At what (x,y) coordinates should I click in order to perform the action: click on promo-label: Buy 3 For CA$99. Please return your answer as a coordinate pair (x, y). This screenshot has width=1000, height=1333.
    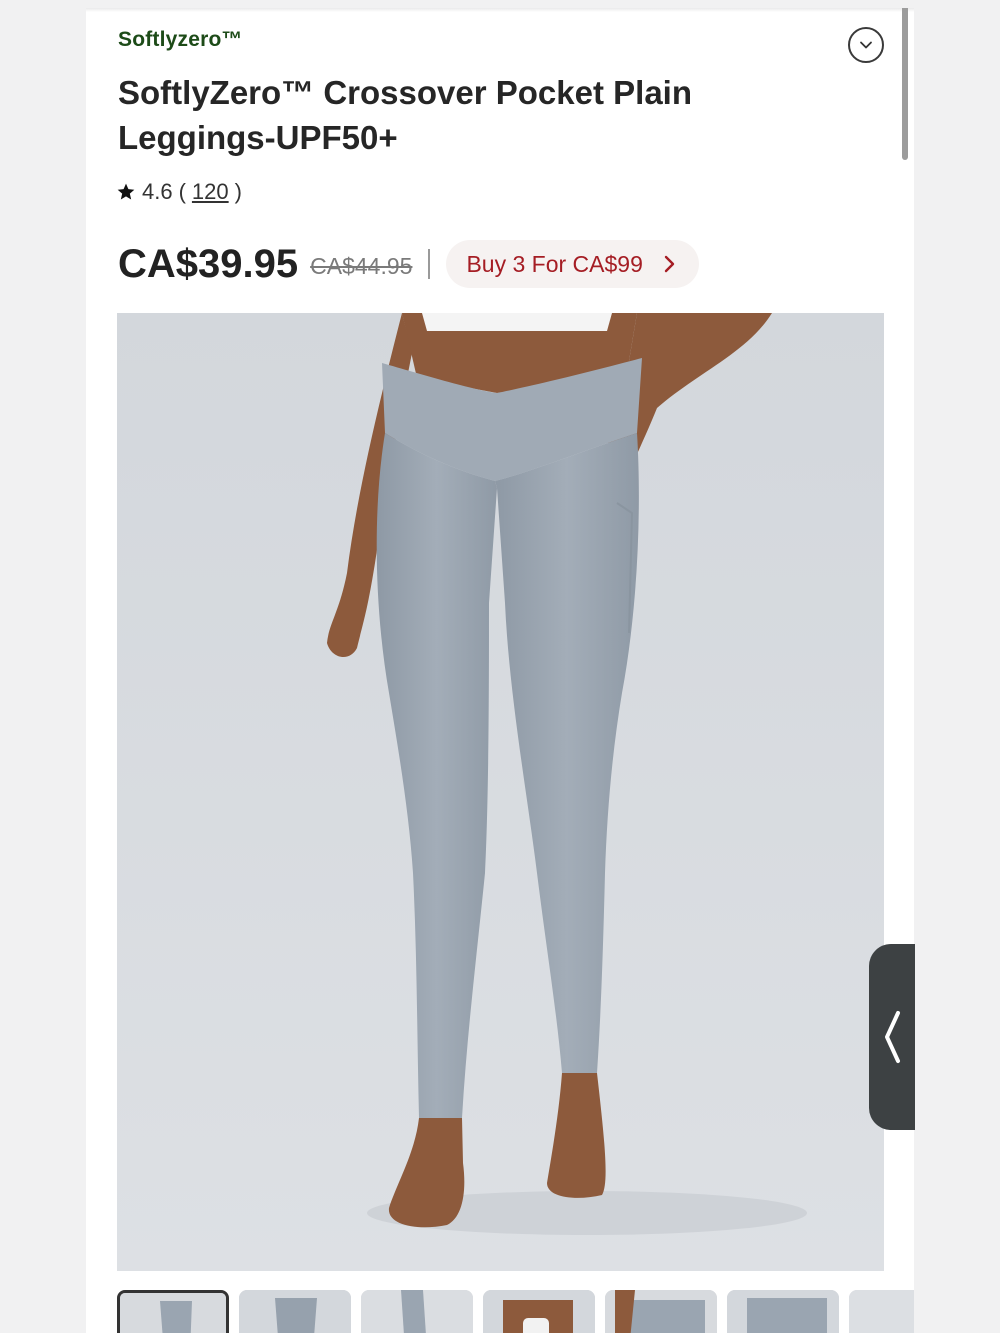
    Looking at the image, I should click on (554, 263).